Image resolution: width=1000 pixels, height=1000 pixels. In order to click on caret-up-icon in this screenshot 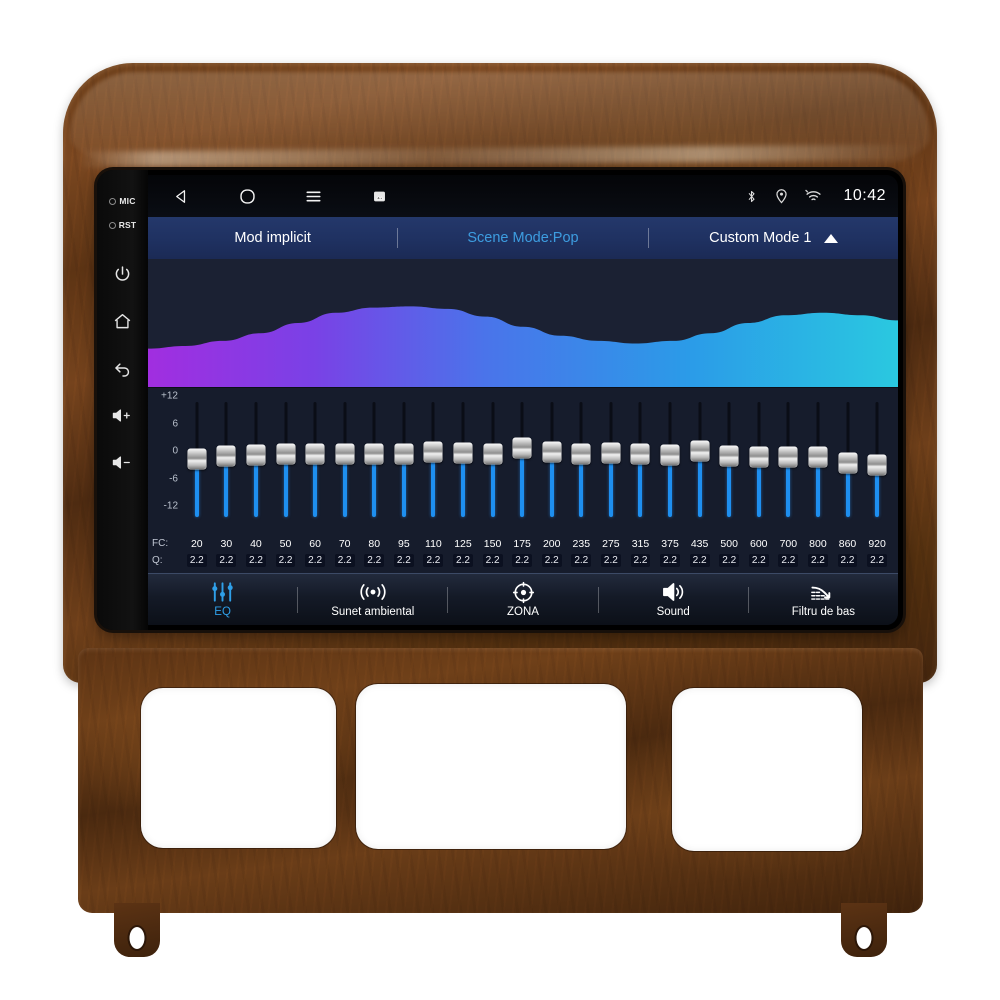, I will do `click(830, 238)`.